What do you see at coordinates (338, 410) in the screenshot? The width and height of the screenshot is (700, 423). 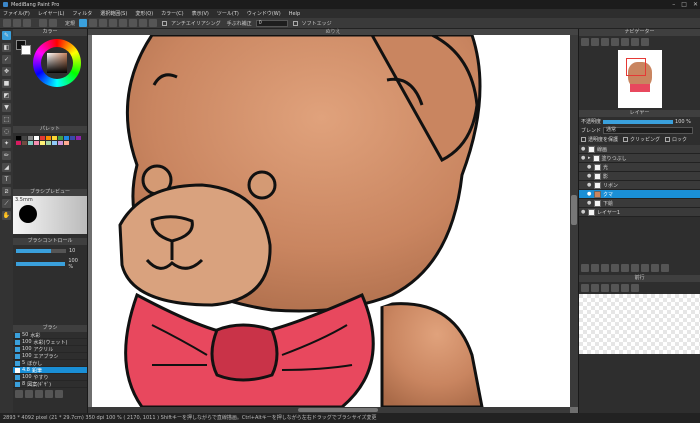 I see `horizontal-scroll-thumb` at bounding box center [338, 410].